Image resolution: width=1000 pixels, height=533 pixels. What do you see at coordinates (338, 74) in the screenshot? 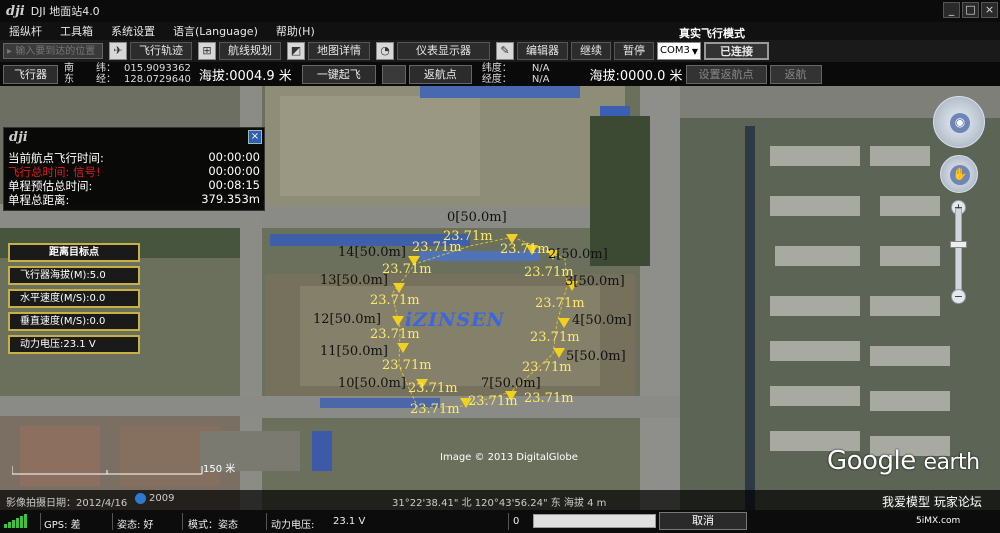
I see `takeoff-button: 一键起飞` at bounding box center [338, 74].